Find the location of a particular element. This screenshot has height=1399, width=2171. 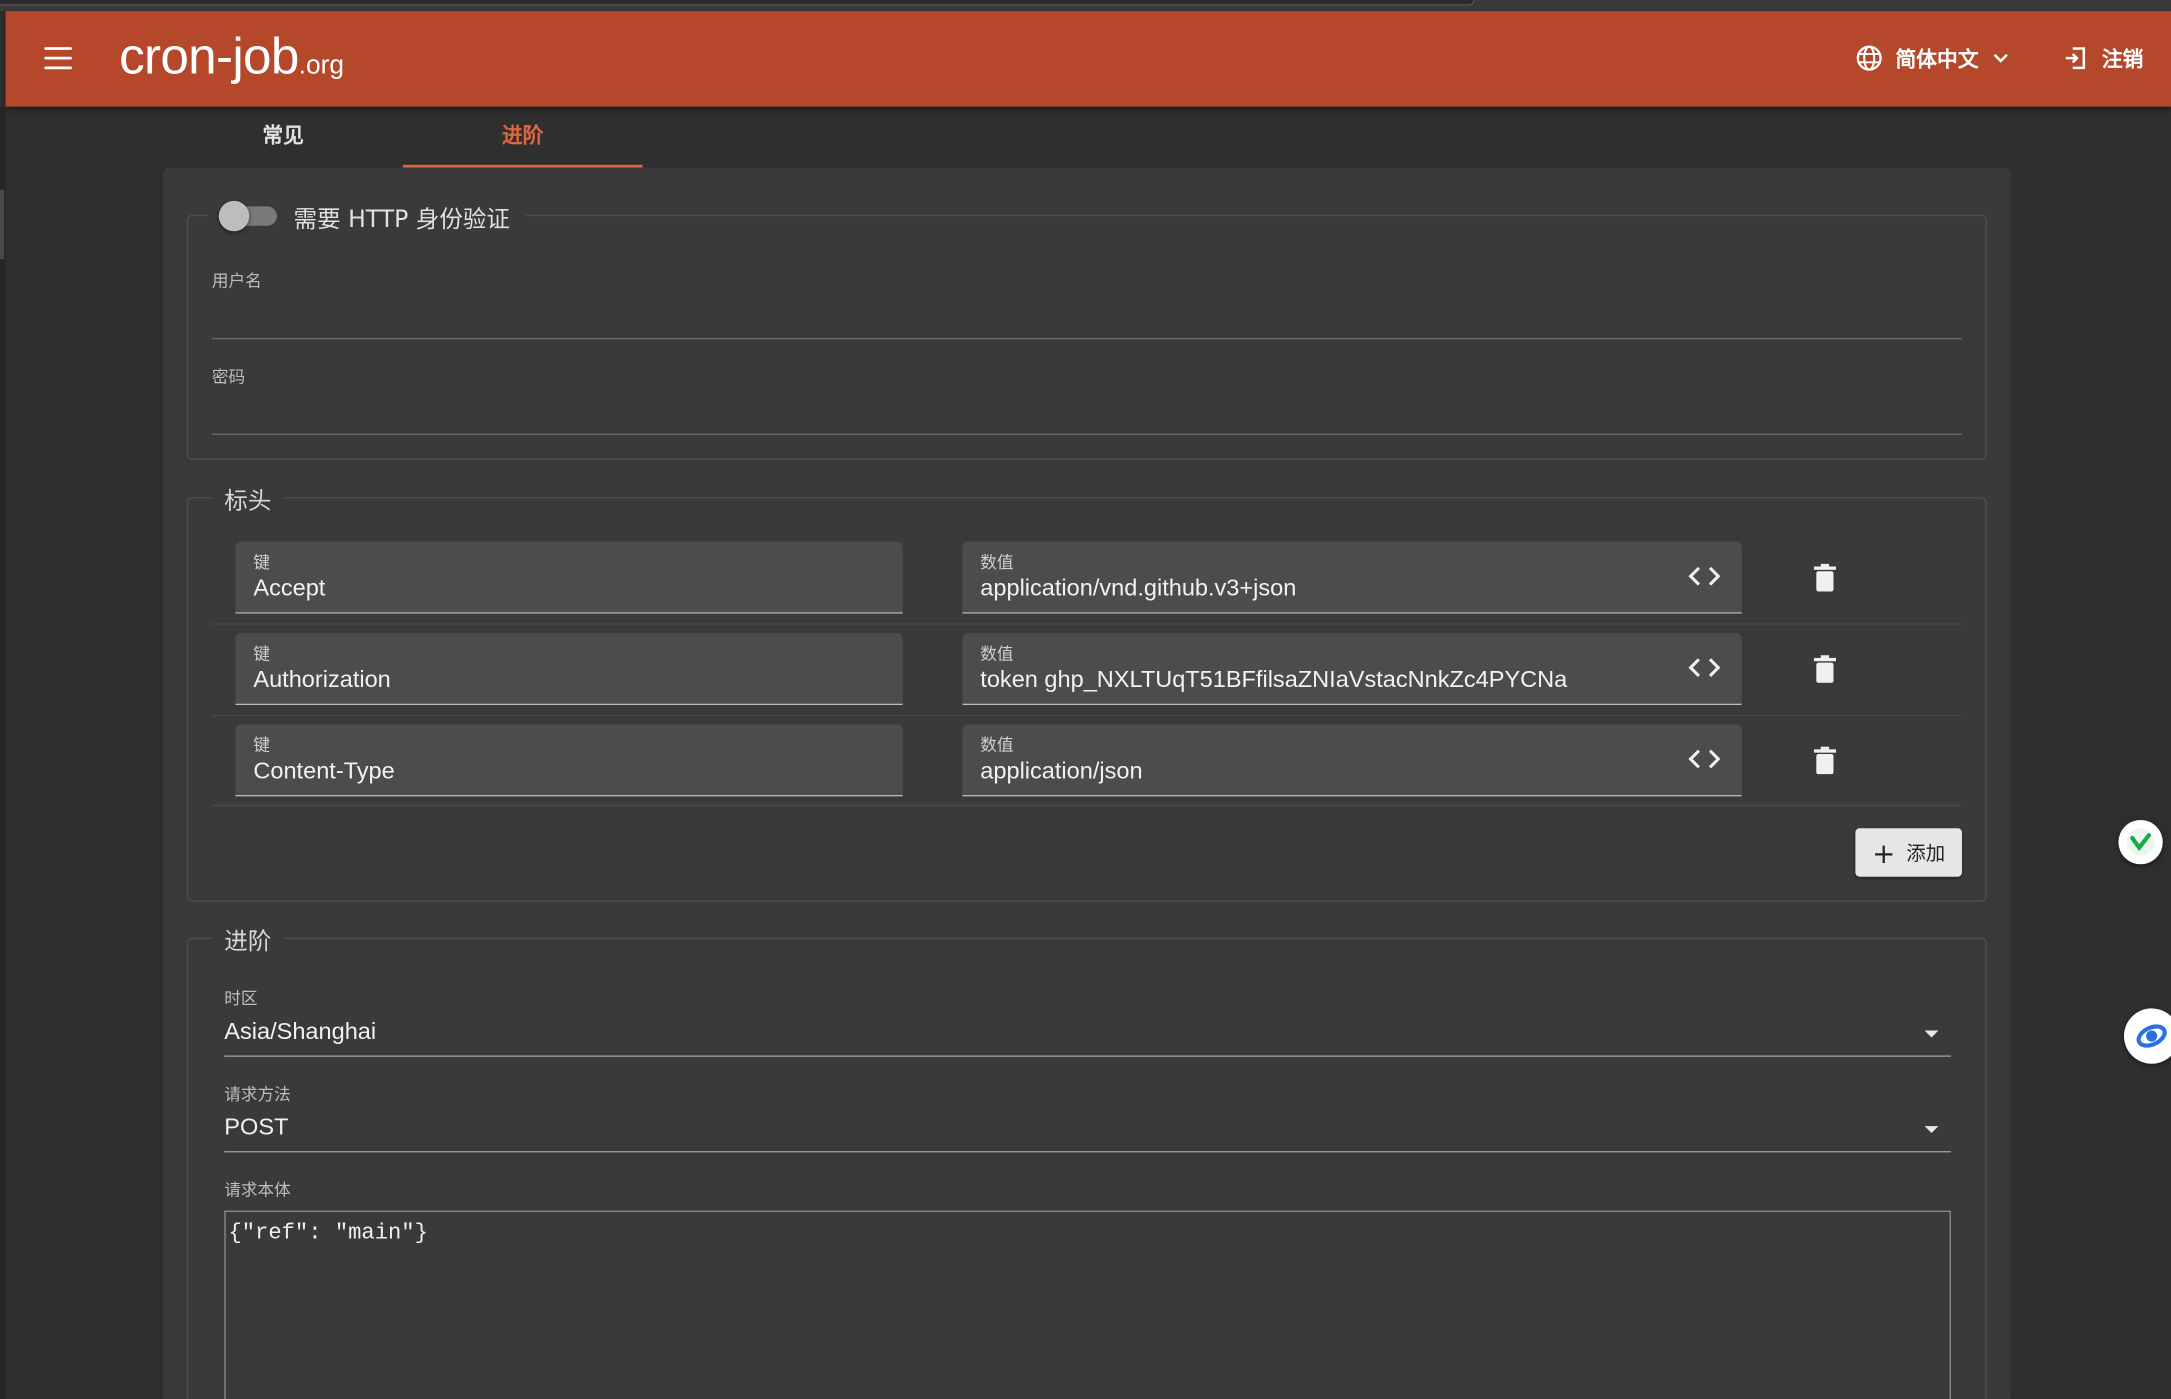

add-header-button: + 添加 is located at coordinates (1908, 852).